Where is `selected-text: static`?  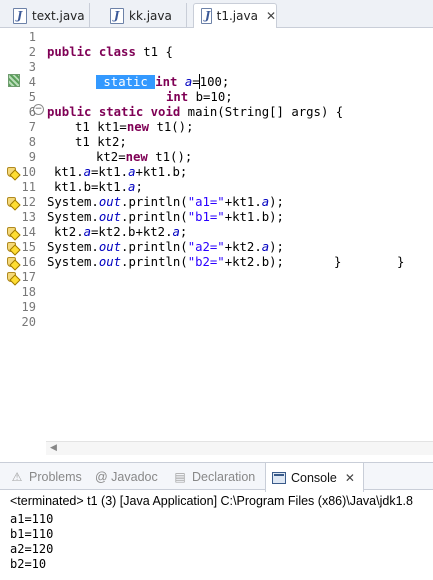 selected-text: static is located at coordinates (126, 82).